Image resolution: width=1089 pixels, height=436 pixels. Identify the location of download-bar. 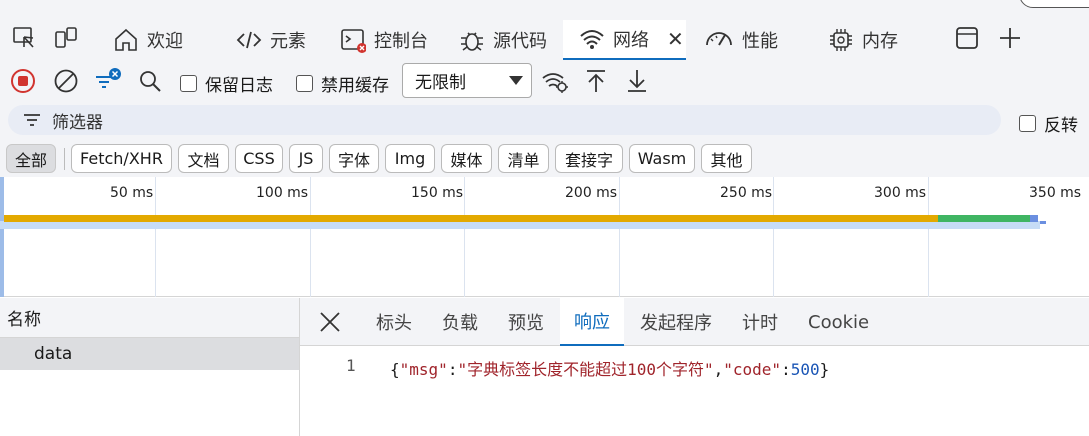
(984, 218).